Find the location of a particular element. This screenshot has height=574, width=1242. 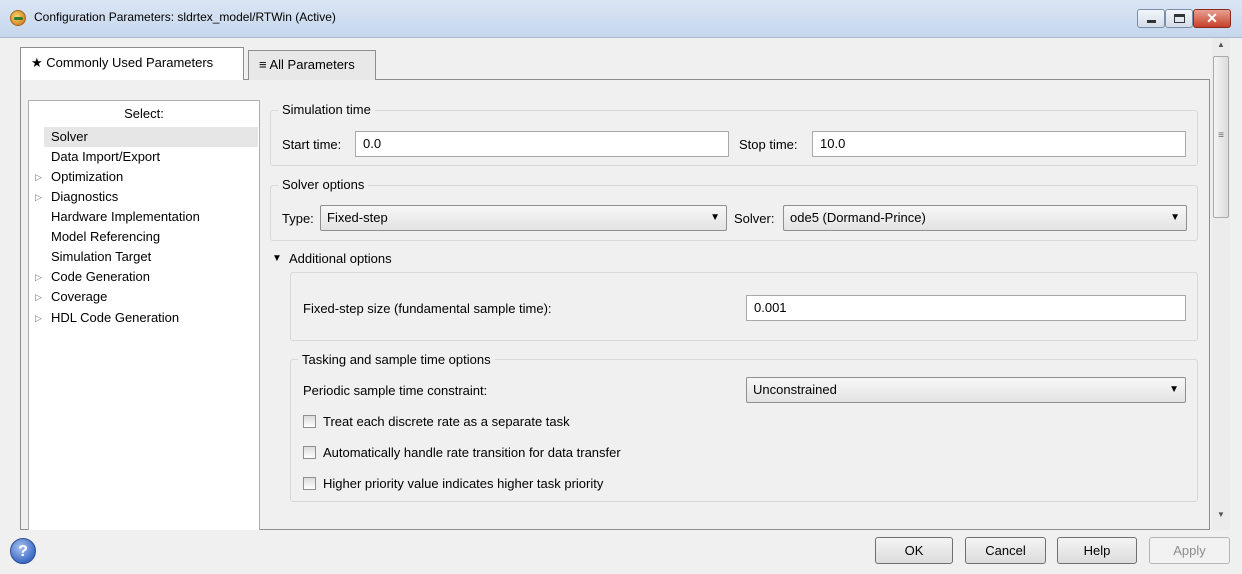

sidebar-item-label: Coverage is located at coordinates (79, 296).